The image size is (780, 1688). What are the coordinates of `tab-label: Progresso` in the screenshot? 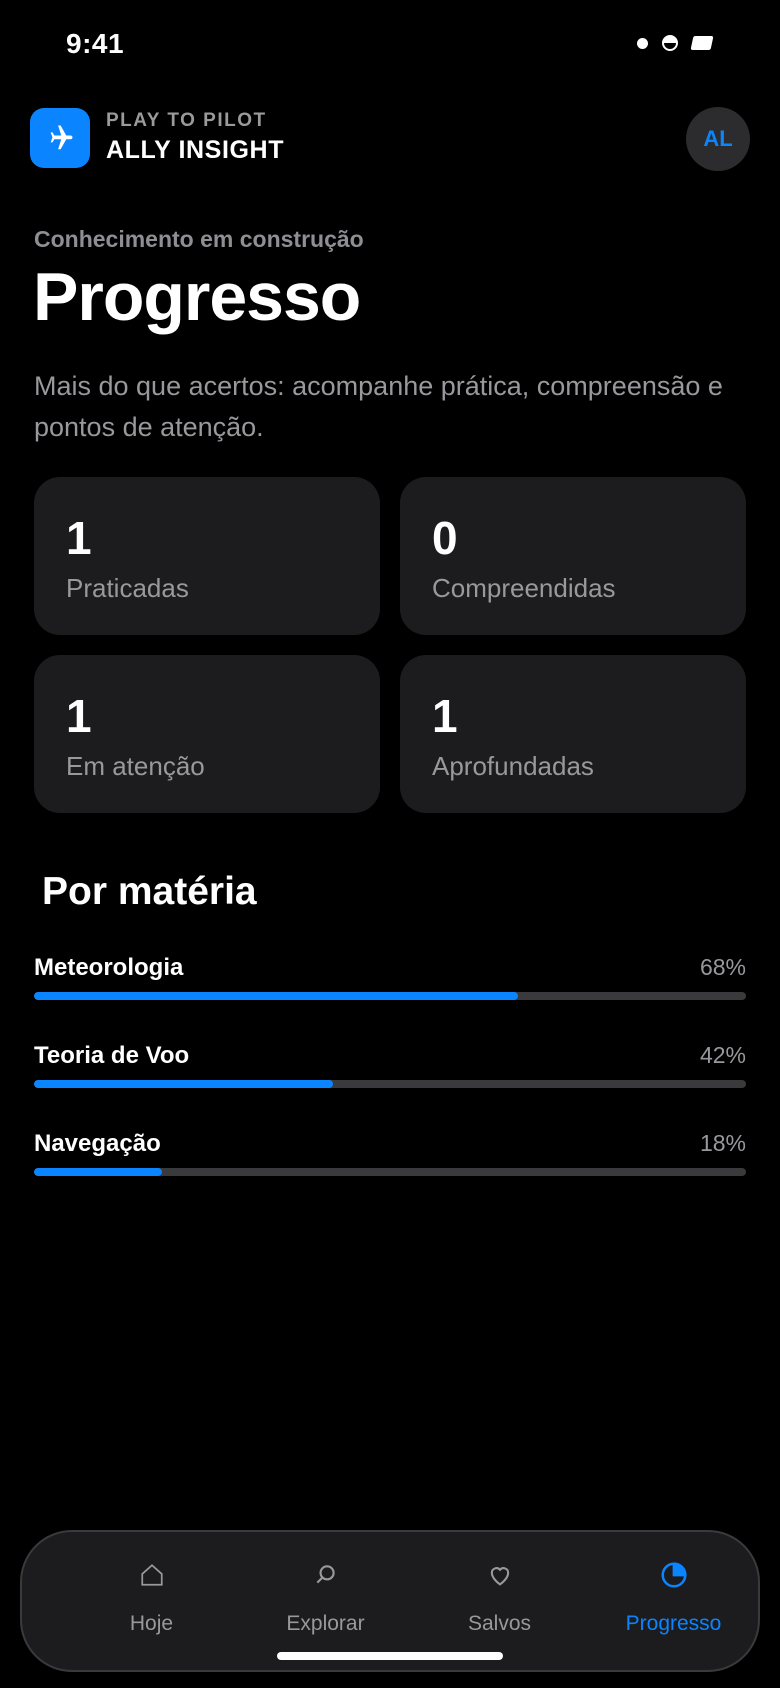 It's located at (673, 1623).